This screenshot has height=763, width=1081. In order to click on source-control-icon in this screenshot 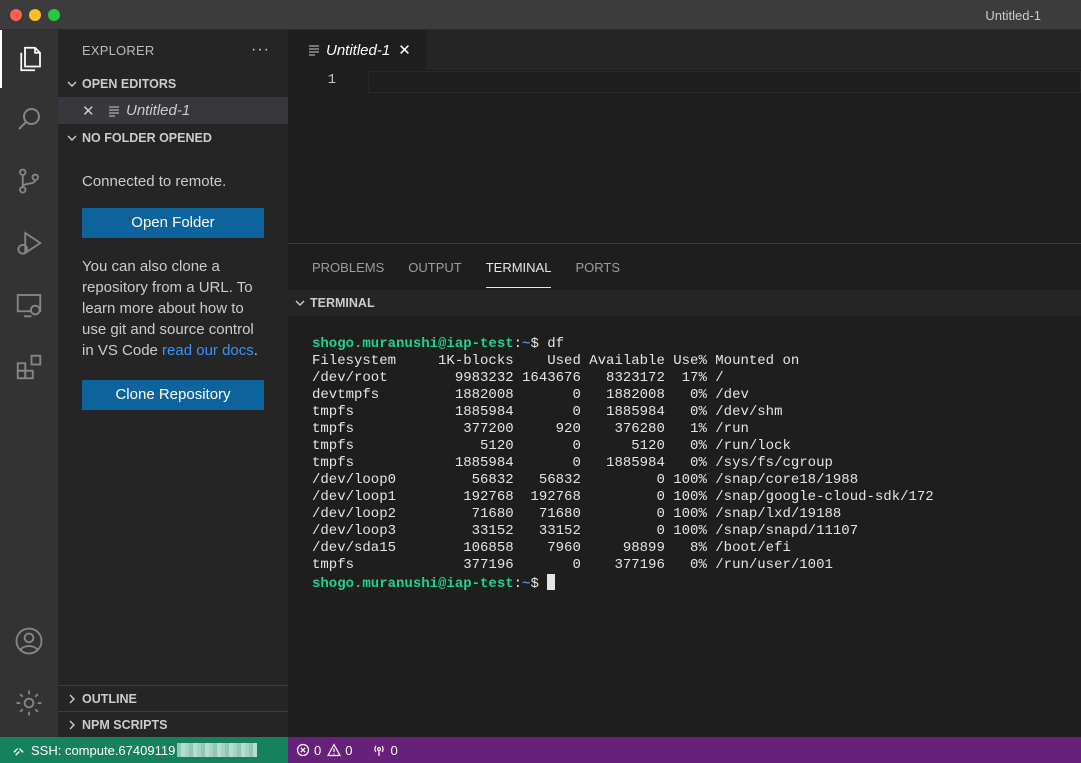, I will do `click(29, 181)`.